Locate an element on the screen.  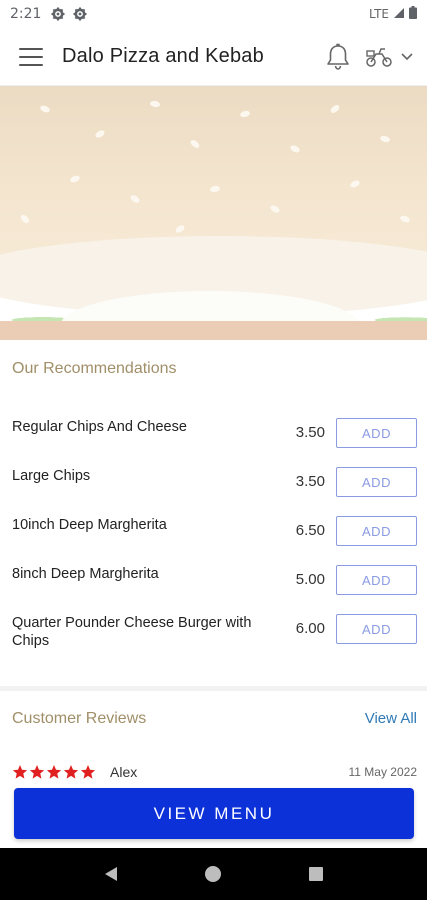
delivery-scooter-icon is located at coordinates (379, 57).